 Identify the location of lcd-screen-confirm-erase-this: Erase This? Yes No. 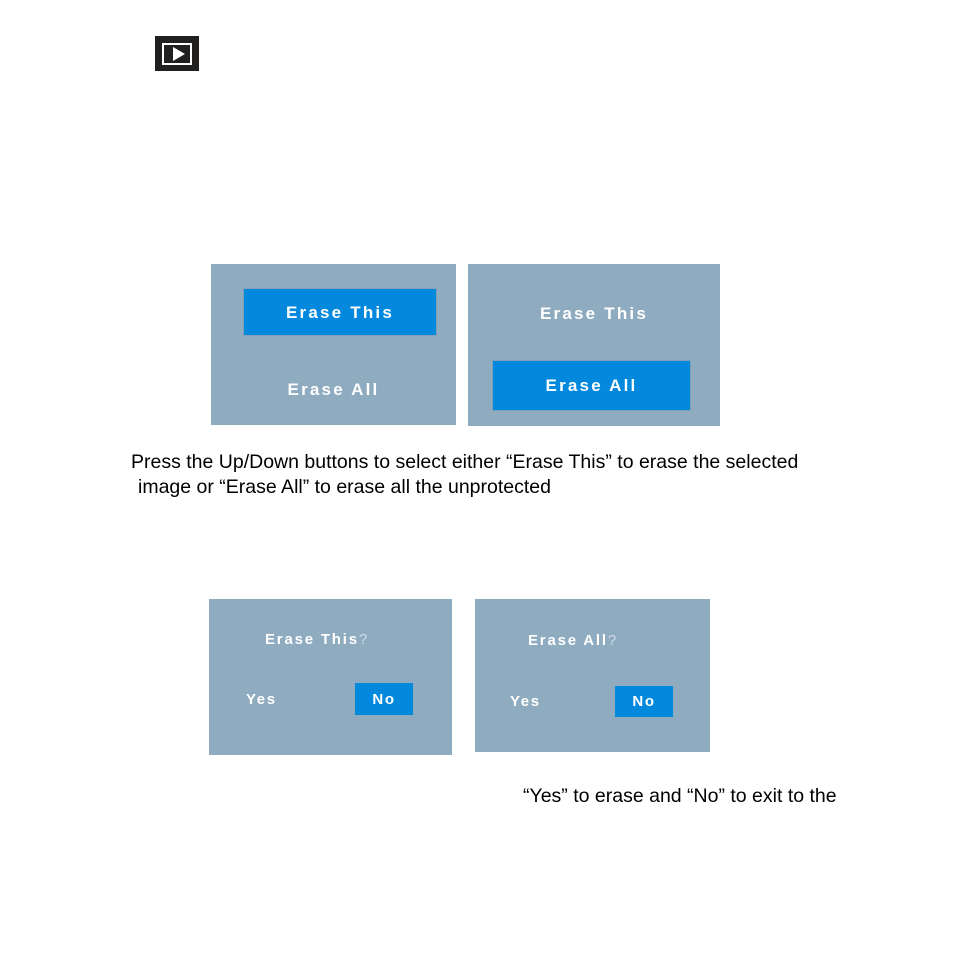
(330, 677).